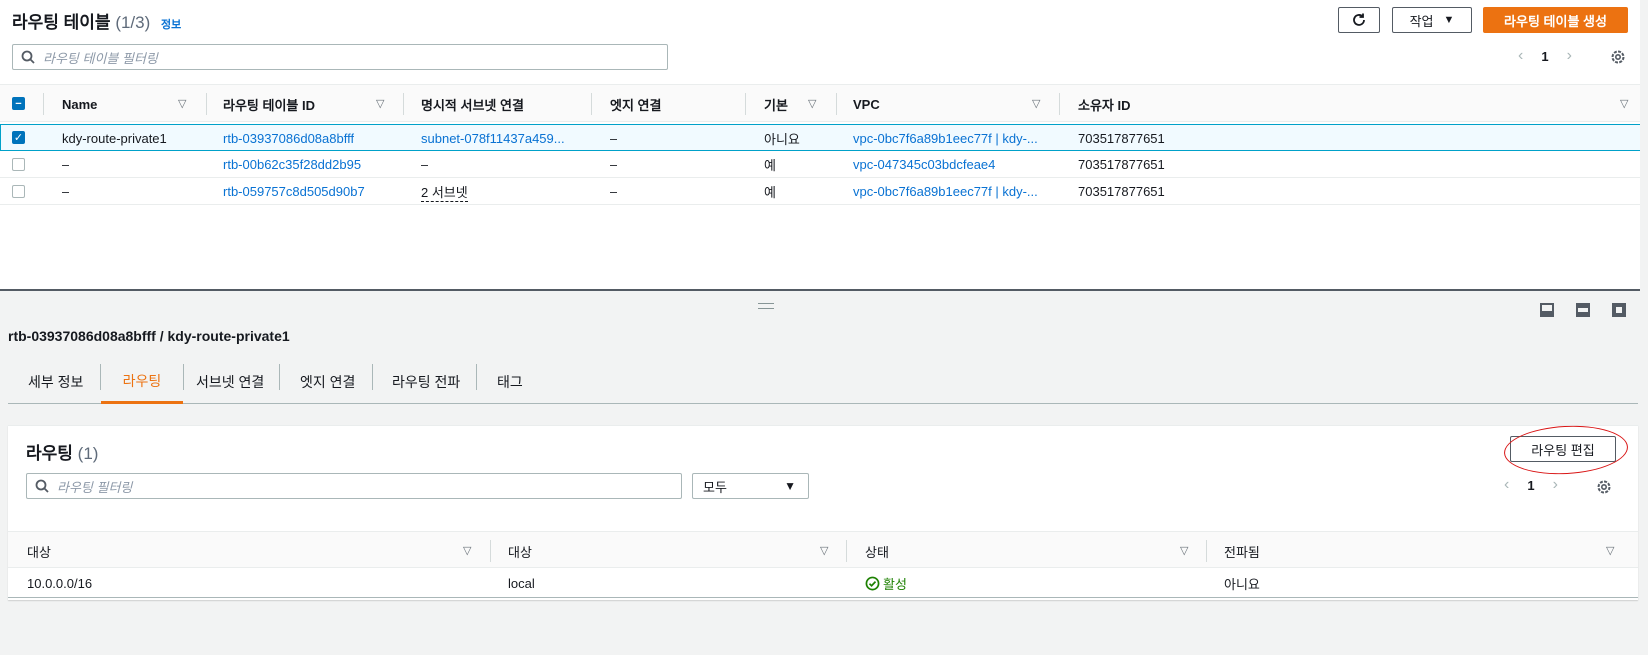 This screenshot has height=655, width=1648. What do you see at coordinates (55, 382) in the screenshot?
I see `tab-details: 세부 정보` at bounding box center [55, 382].